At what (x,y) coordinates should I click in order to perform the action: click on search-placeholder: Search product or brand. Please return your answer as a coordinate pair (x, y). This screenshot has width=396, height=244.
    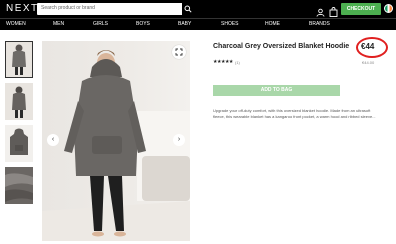
    Looking at the image, I should click on (68, 8).